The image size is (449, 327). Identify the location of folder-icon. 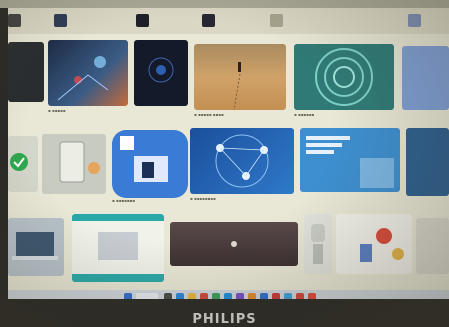
(192, 296).